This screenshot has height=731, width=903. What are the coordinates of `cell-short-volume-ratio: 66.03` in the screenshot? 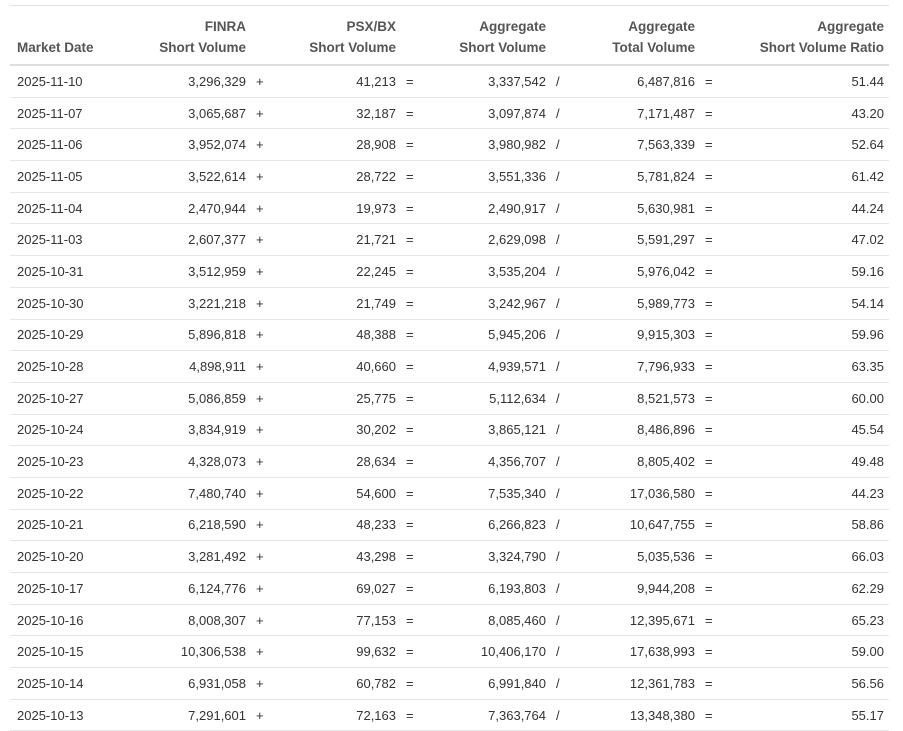 It's located at (809, 556).